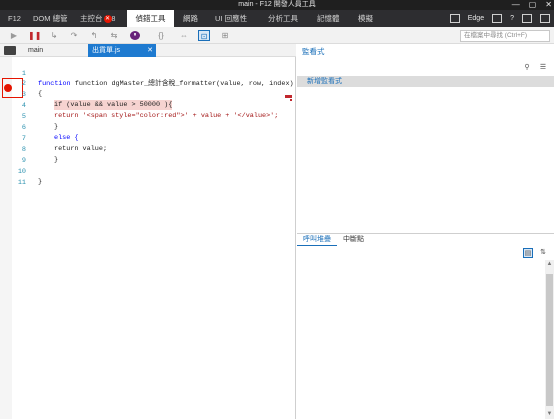 This screenshot has height=419, width=554. Describe the element at coordinates (91, 18) in the screenshot. I see `tab-console-label: 主控台` at that location.